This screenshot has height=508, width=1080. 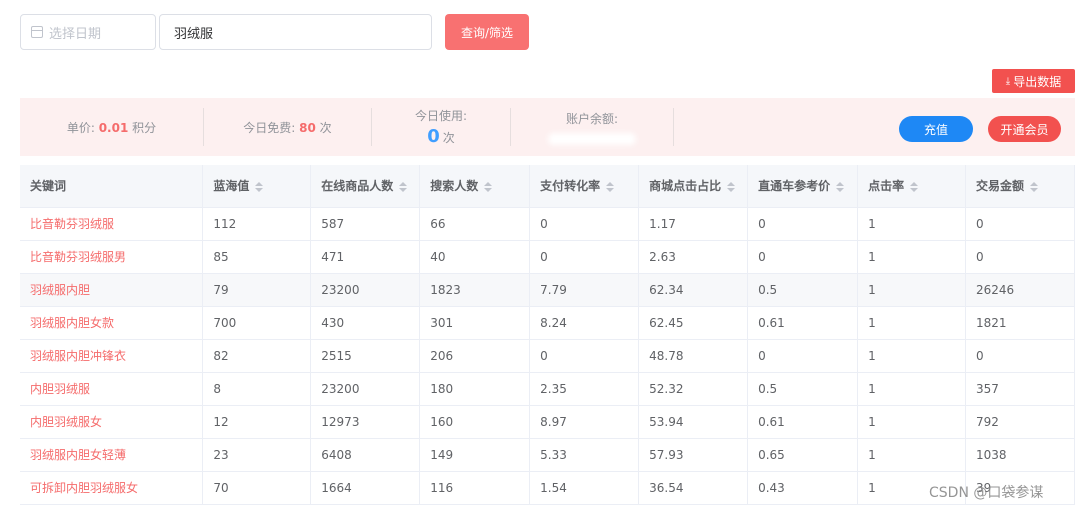 I want to click on table-cell: 2.63, so click(x=693, y=257).